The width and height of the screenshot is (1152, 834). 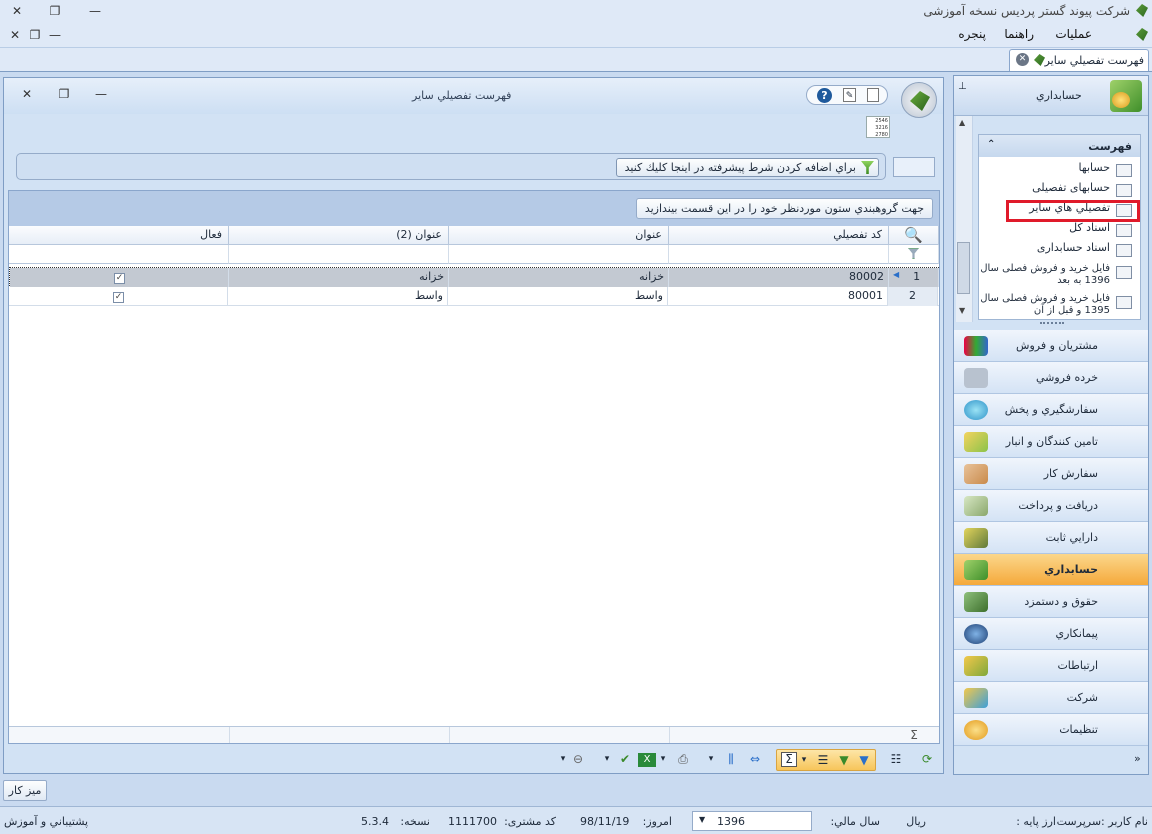 What do you see at coordinates (823, 760) in the screenshot?
I see `group-rows-icon: ☰` at bounding box center [823, 760].